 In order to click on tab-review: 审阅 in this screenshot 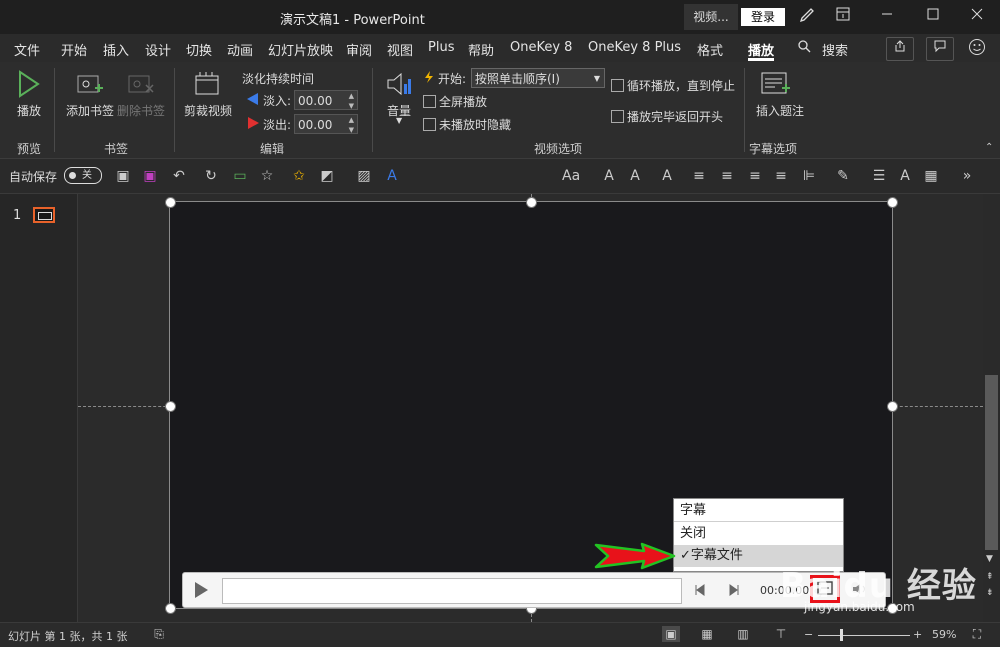, I will do `click(359, 49)`.